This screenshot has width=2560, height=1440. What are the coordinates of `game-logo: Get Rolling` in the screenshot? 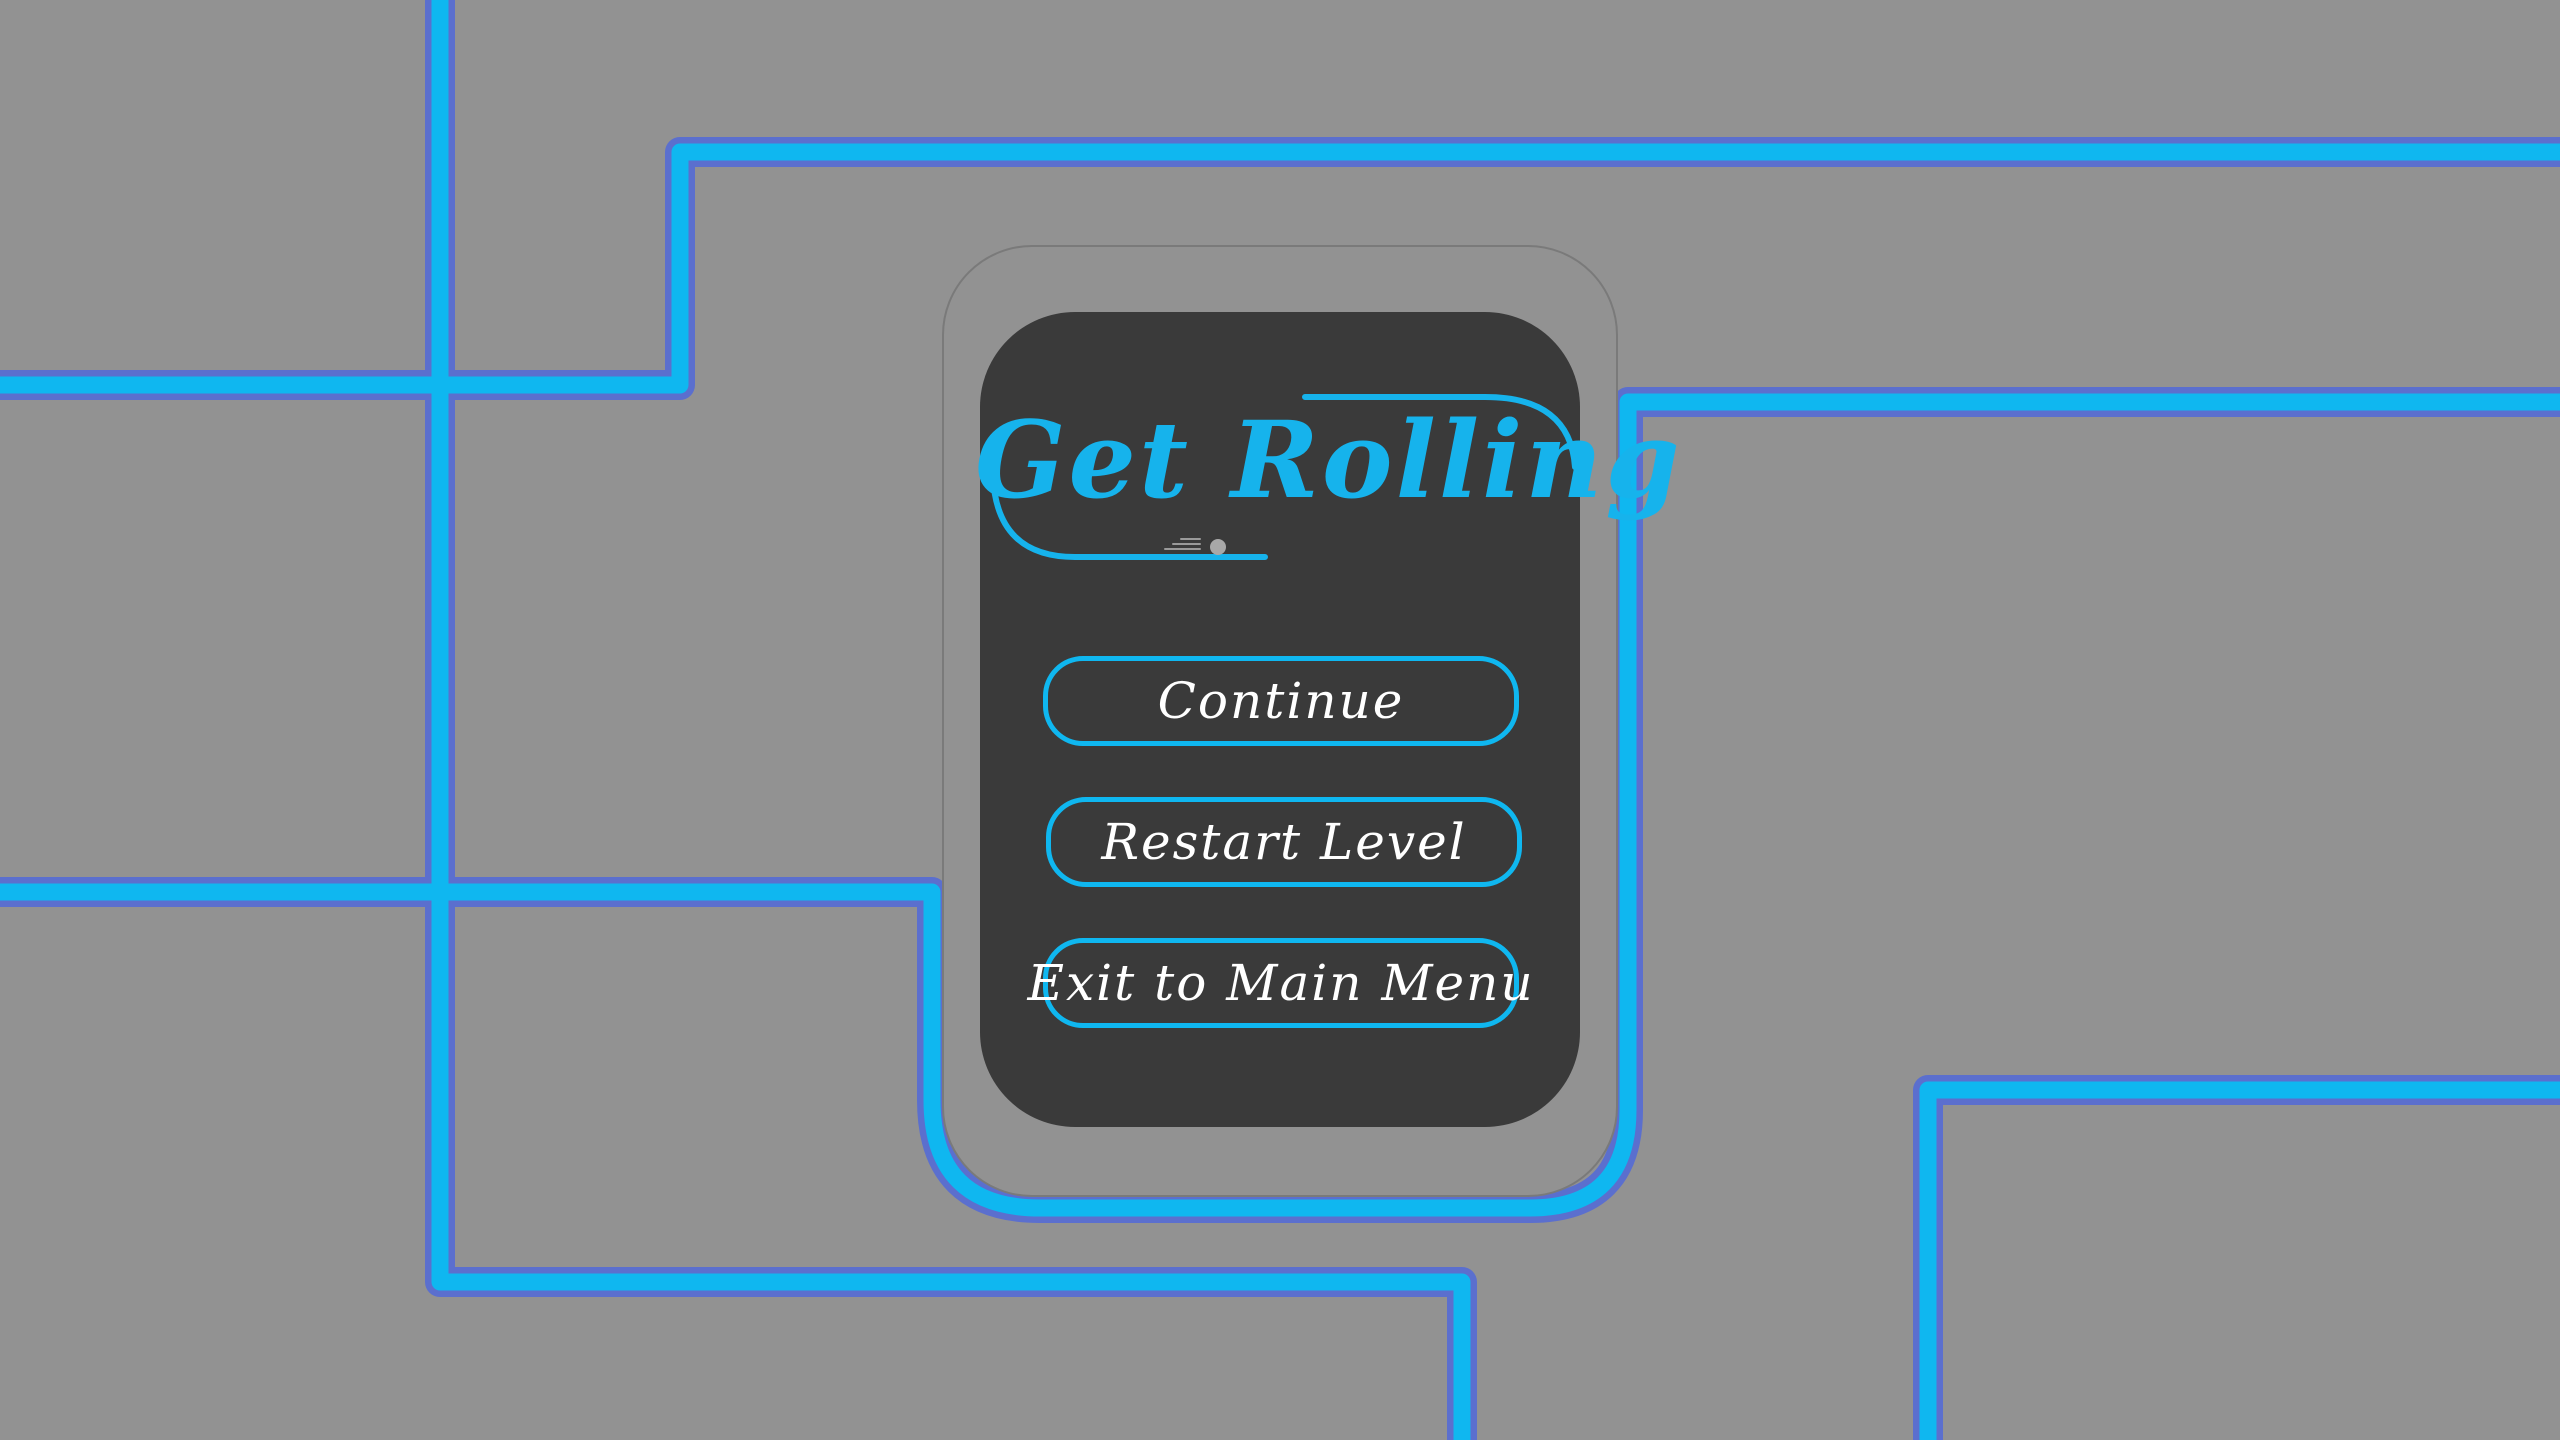 It's located at (1329, 480).